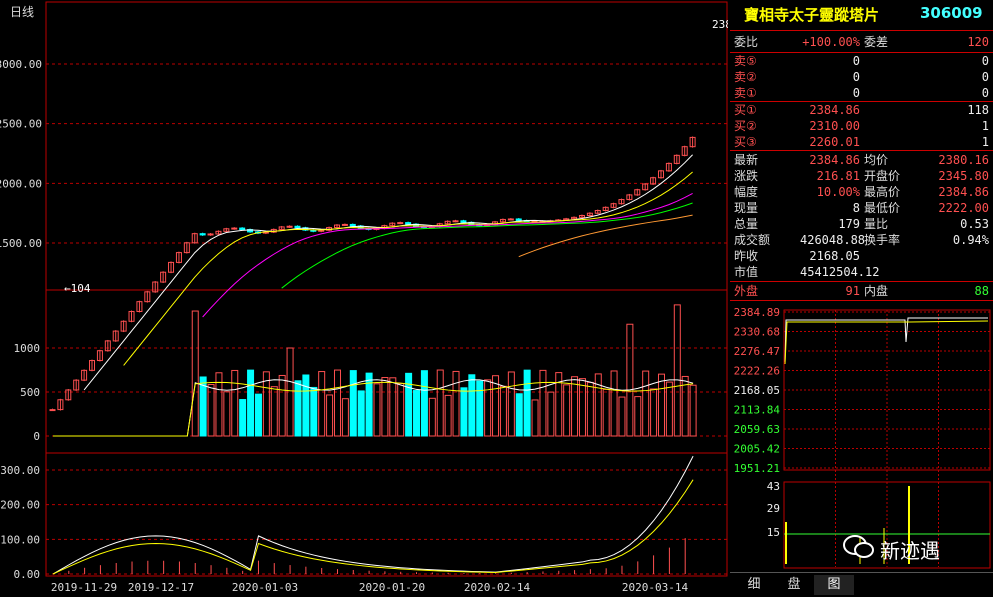 The height and width of the screenshot is (597, 993). I want to click on stat-value: 0.94%, so click(970, 240).